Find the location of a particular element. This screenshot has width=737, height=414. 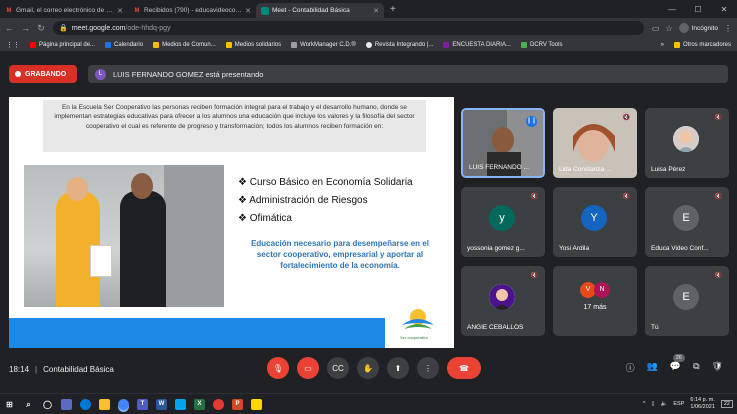

meeting-name: Contabilidad Básica is located at coordinates (78, 369).